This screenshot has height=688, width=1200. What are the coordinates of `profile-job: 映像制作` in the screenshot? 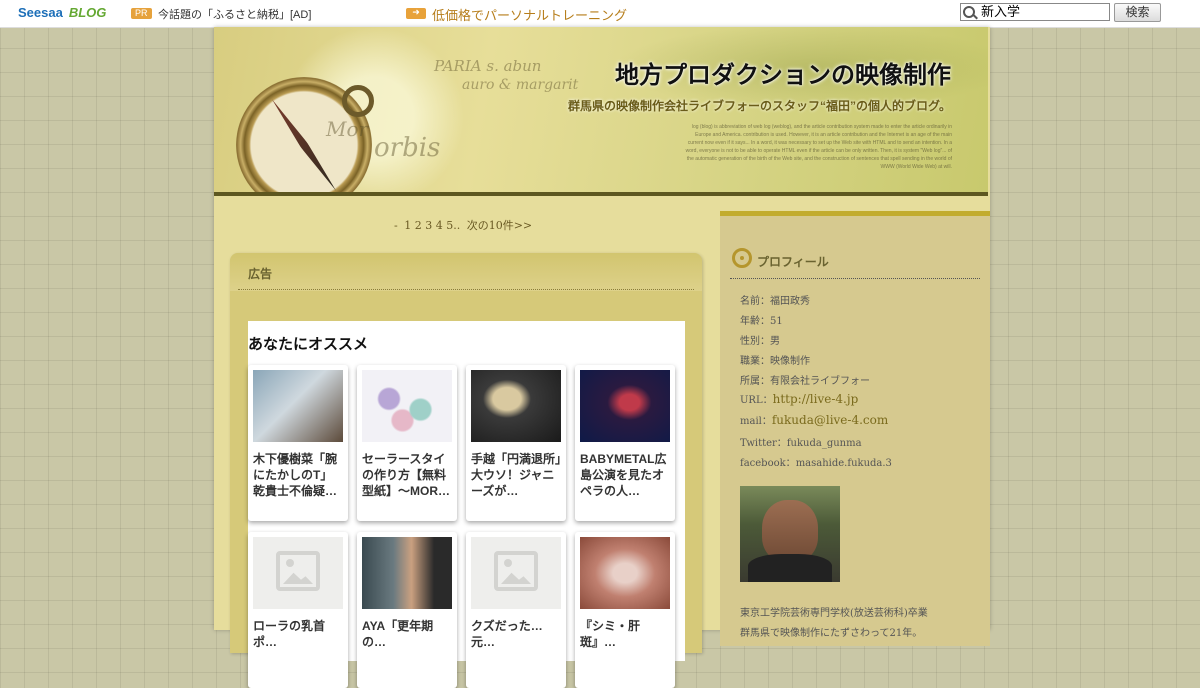 It's located at (790, 361).